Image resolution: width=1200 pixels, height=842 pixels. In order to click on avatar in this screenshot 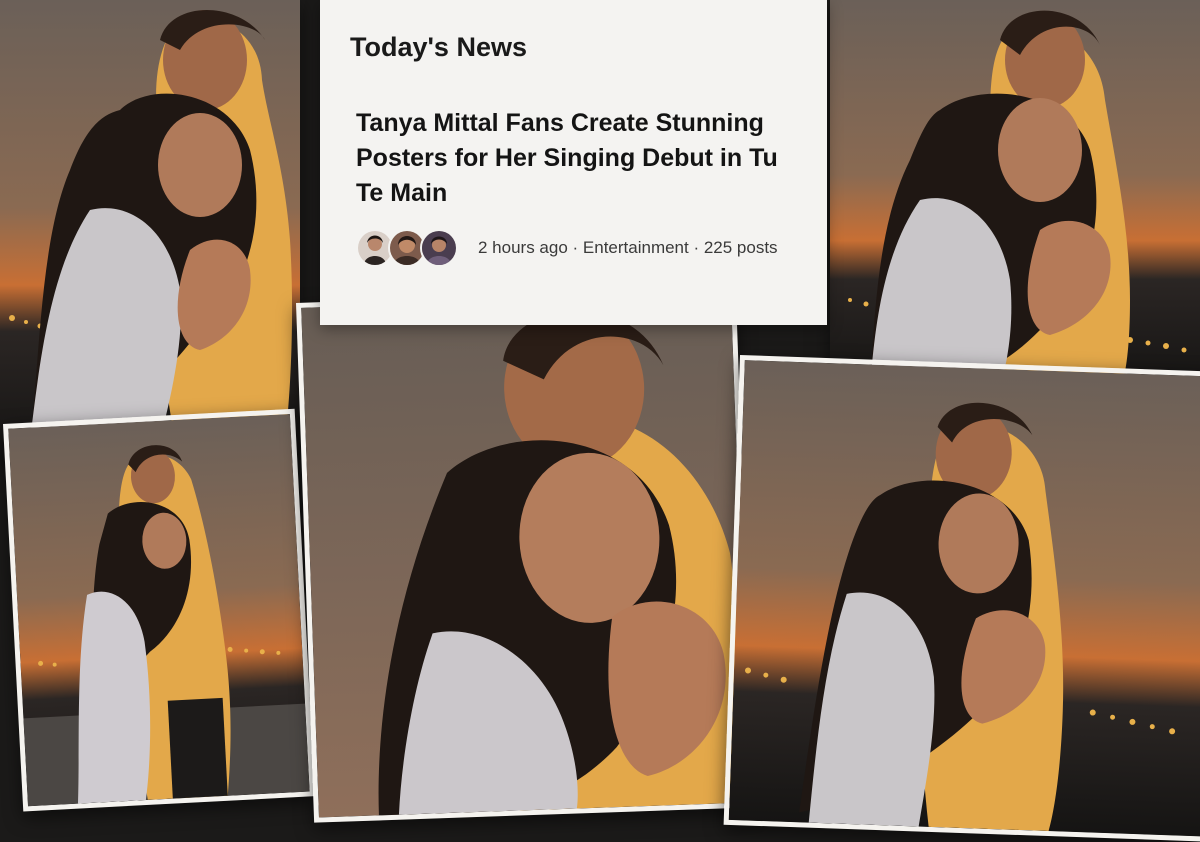, I will do `click(439, 248)`.